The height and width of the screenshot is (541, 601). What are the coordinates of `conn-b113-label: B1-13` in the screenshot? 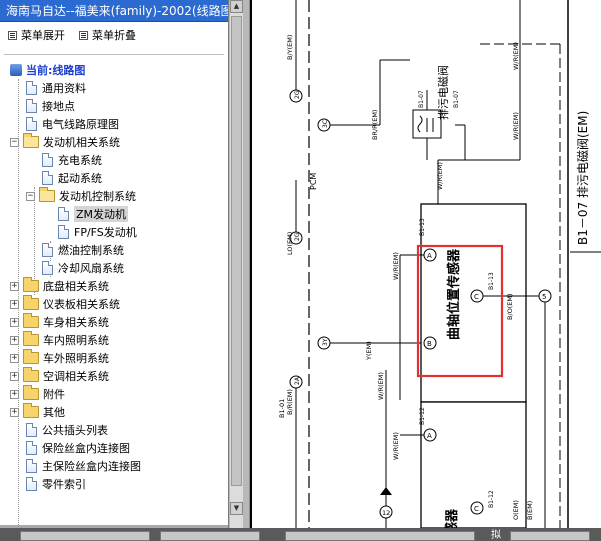 It's located at (422, 227).